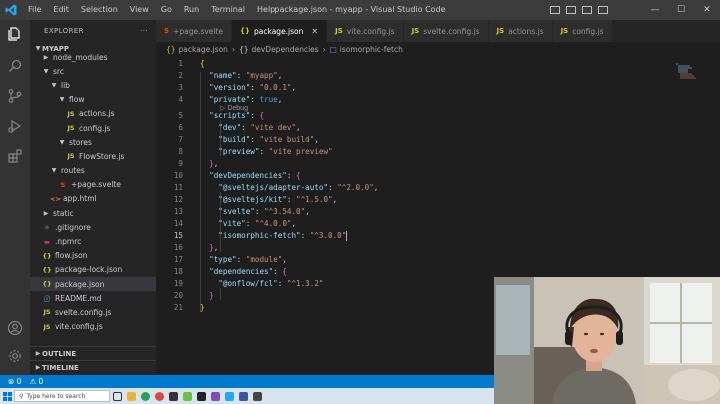 The width and height of the screenshot is (720, 404). What do you see at coordinates (241, 271) in the screenshot?
I see `code-token: "dependencies"` at bounding box center [241, 271].